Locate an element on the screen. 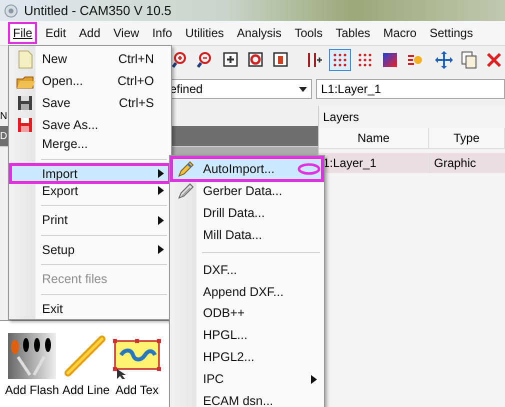  menu-item: Edit is located at coordinates (56, 33).